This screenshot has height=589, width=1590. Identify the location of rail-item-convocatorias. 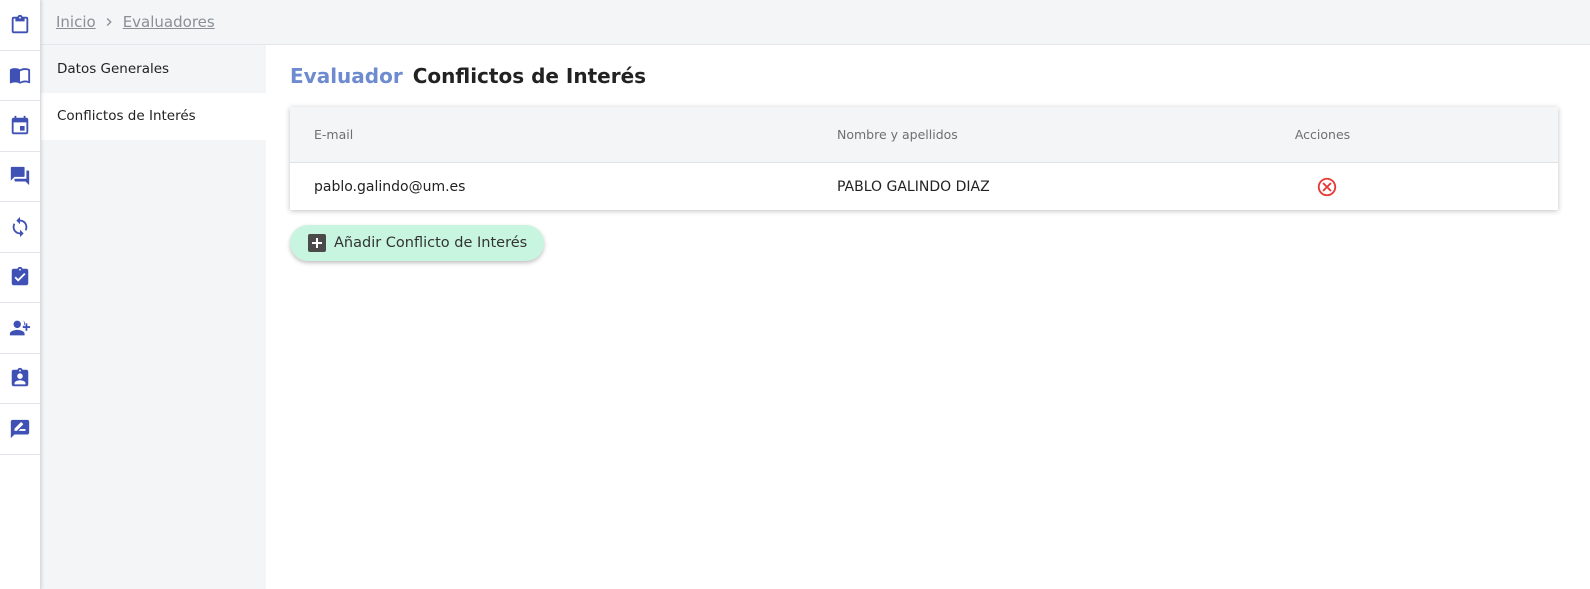
(20, 126).